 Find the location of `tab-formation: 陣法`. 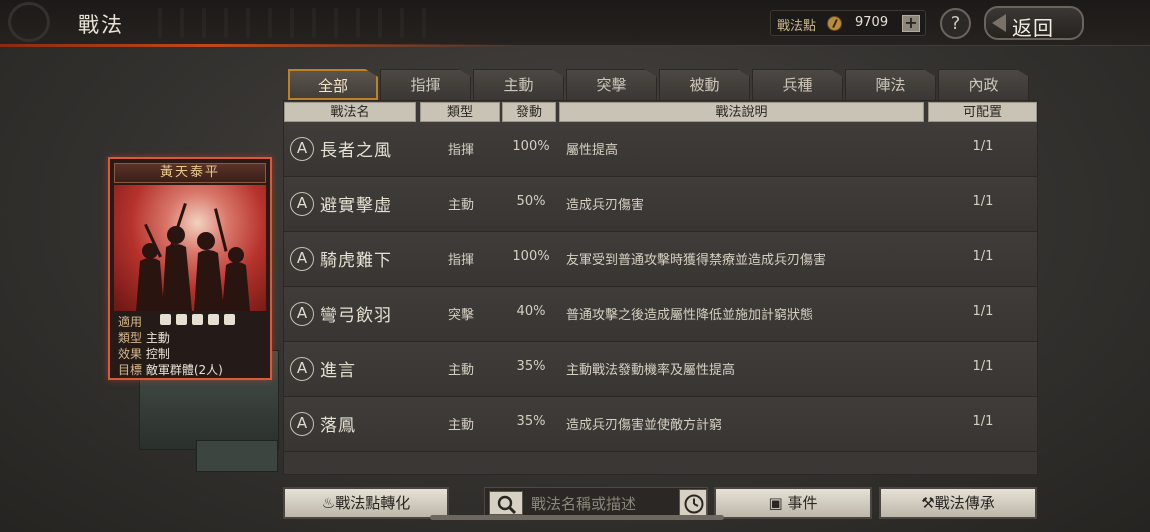

tab-formation: 陣法 is located at coordinates (890, 84).